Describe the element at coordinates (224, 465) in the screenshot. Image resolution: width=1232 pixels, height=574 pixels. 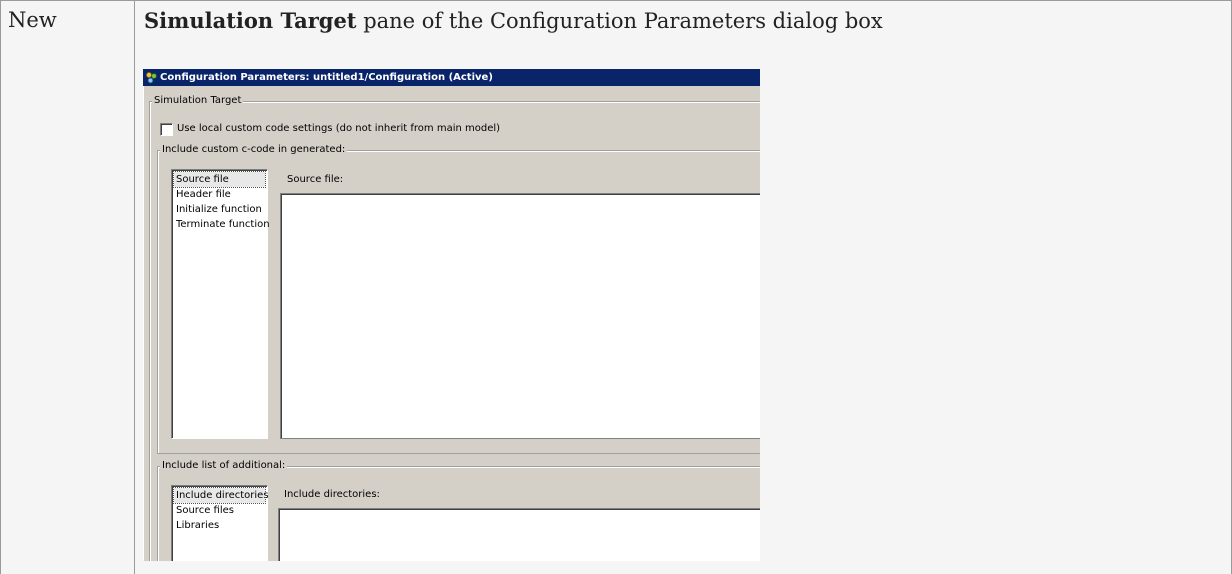
I see `include-list-additional-title: Include list of additional:` at that location.